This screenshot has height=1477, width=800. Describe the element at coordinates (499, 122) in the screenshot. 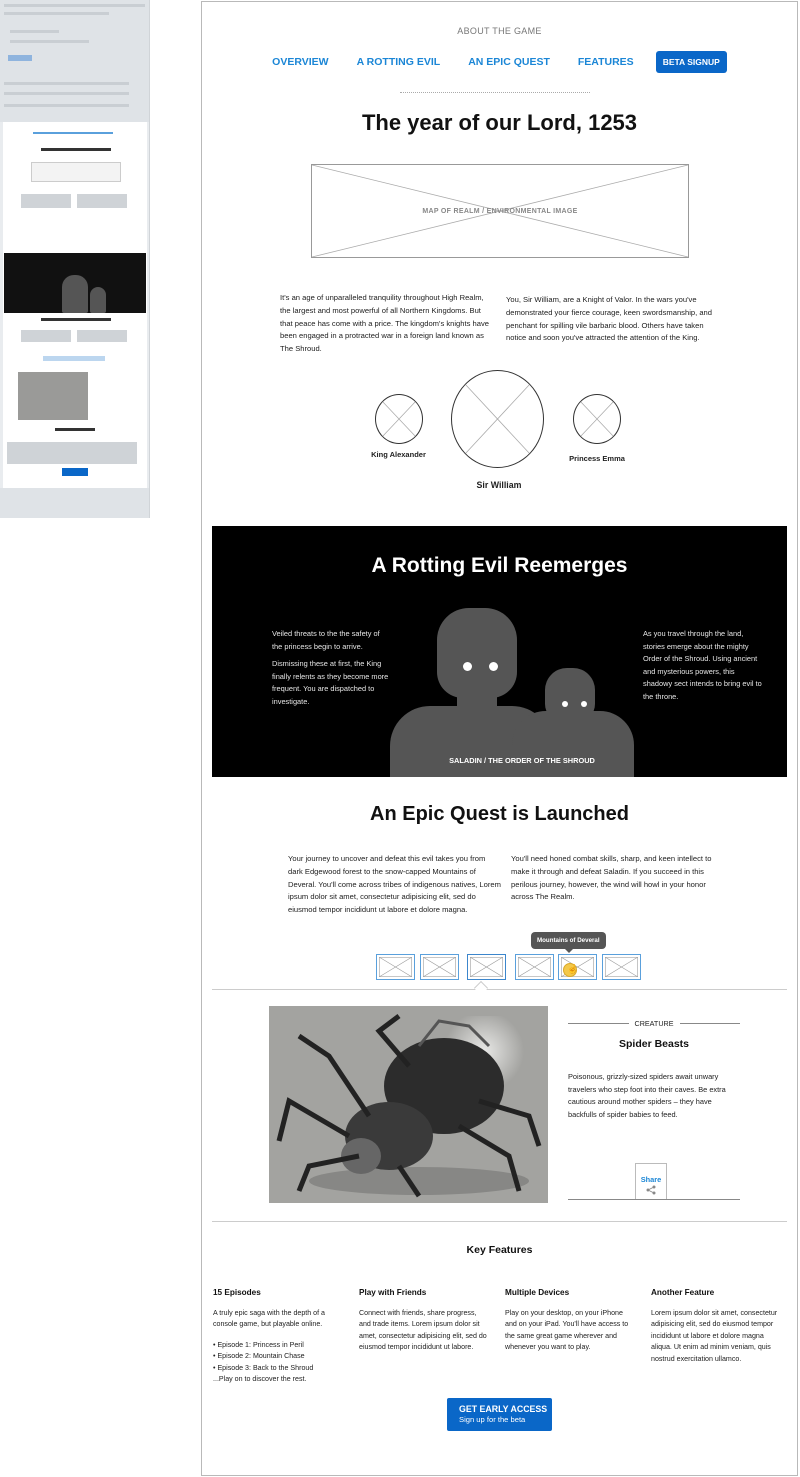

I see `intro-title: The year of our Lord, 1253` at that location.